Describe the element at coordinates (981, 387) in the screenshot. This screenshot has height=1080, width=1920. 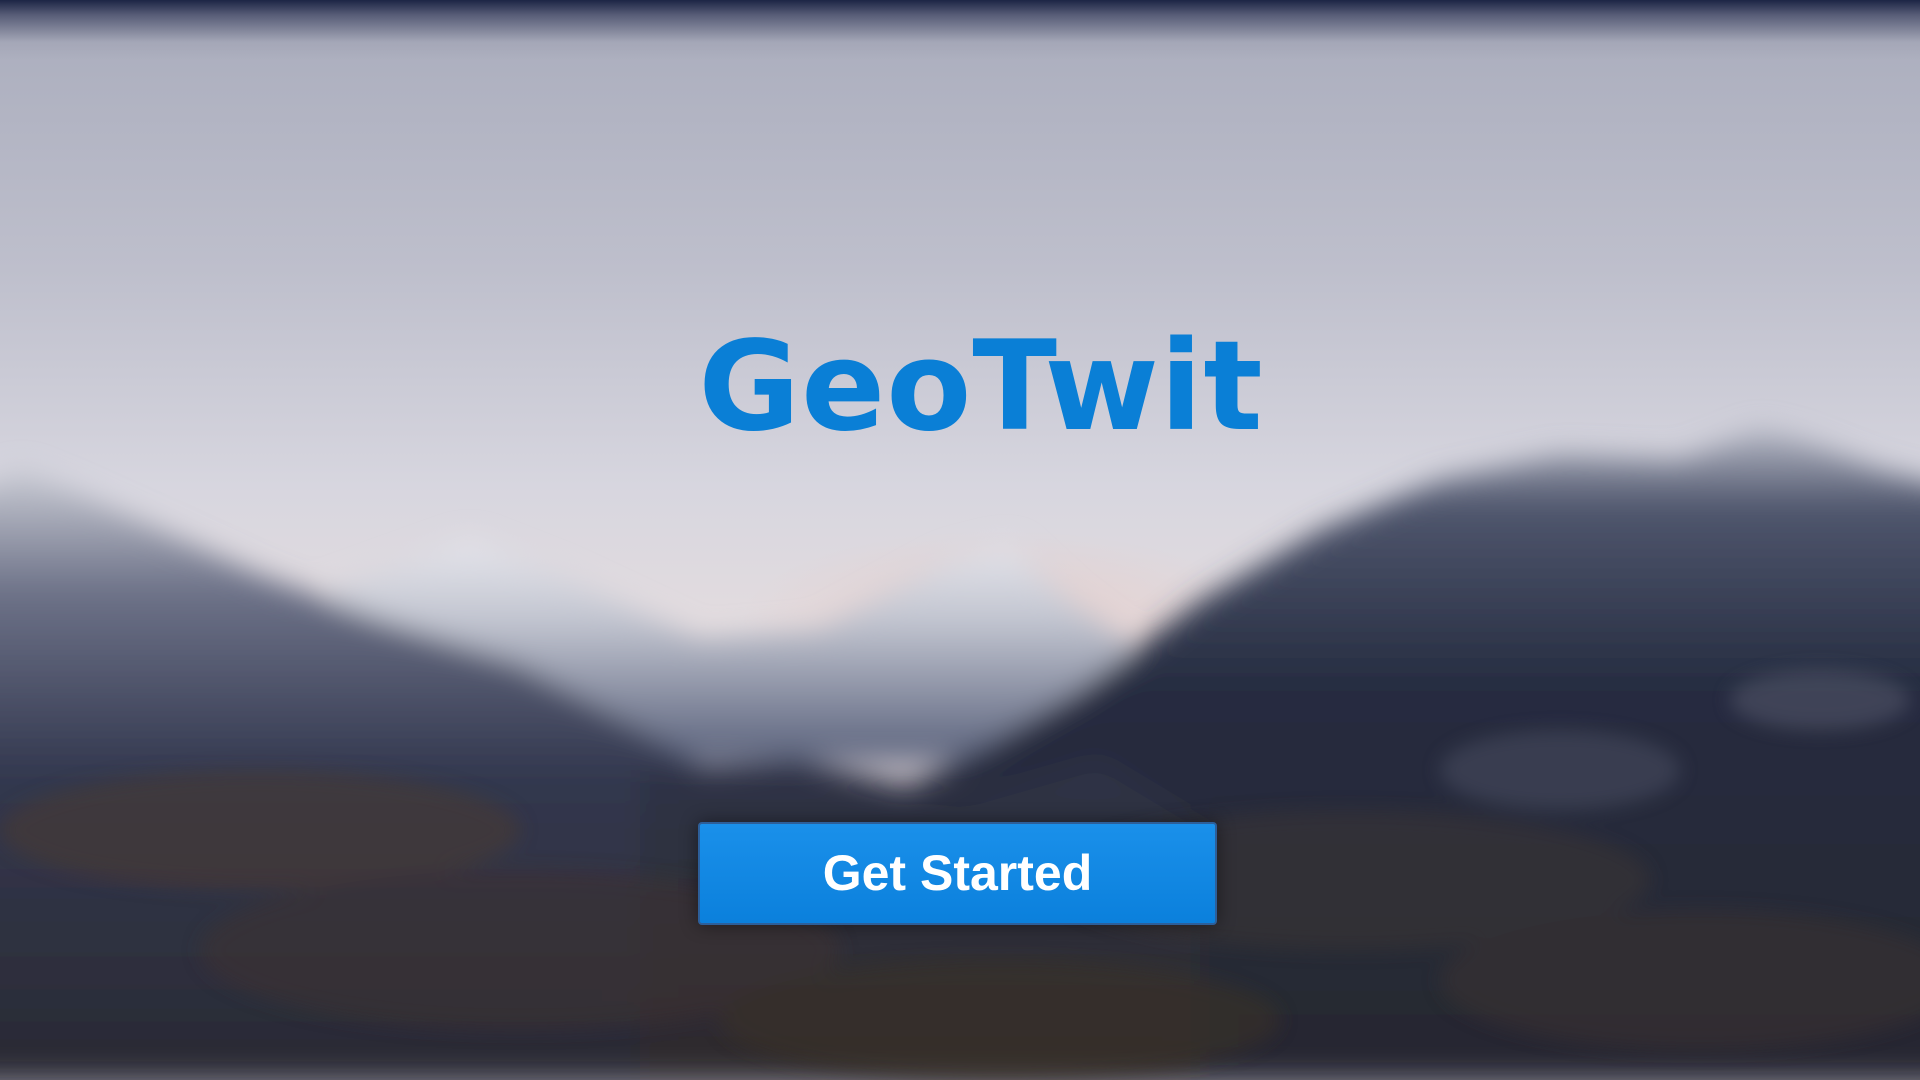
I see `app-title: GeoTwit` at that location.